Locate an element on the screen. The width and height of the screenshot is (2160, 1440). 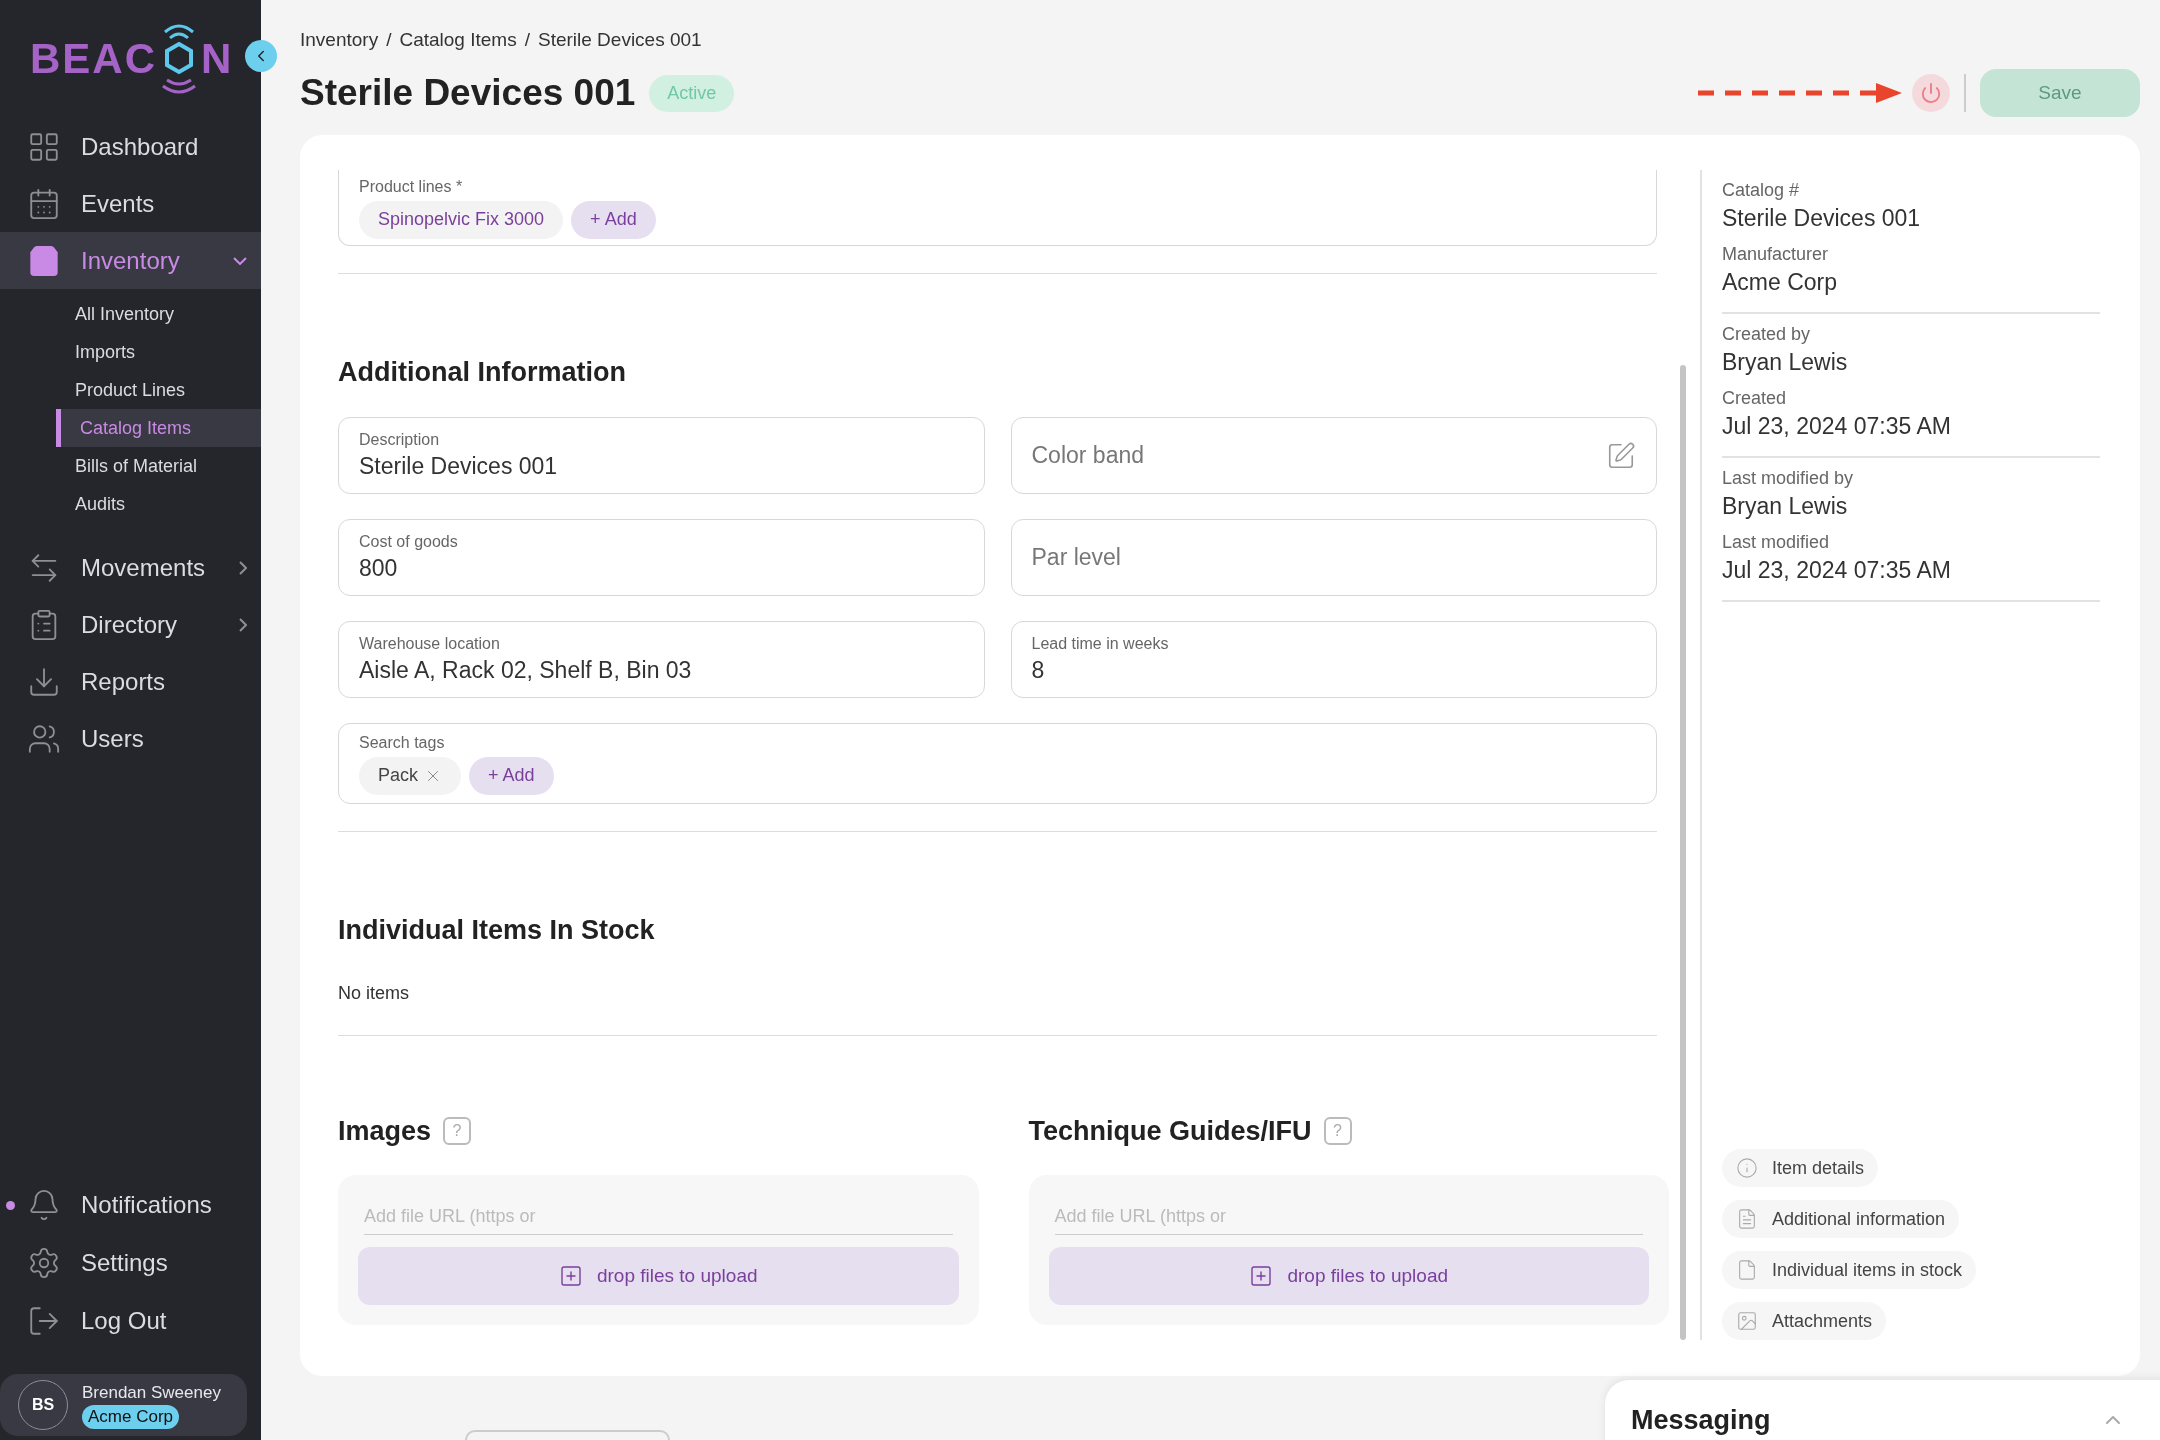
organization-badge: Acme Corp is located at coordinates (131, 1417).